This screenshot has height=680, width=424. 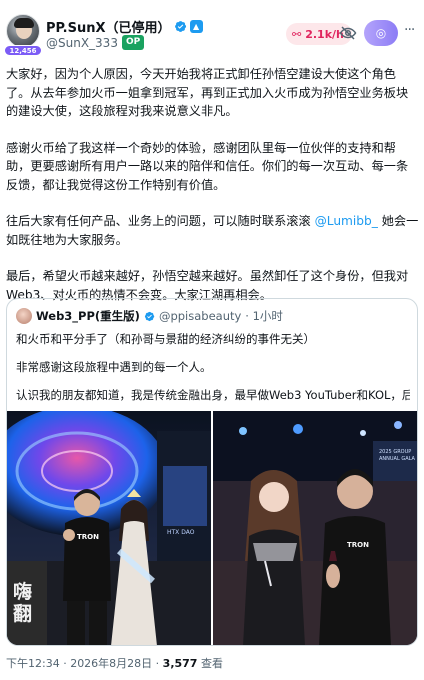 I want to click on grok-icon: ◎, so click(x=381, y=33).